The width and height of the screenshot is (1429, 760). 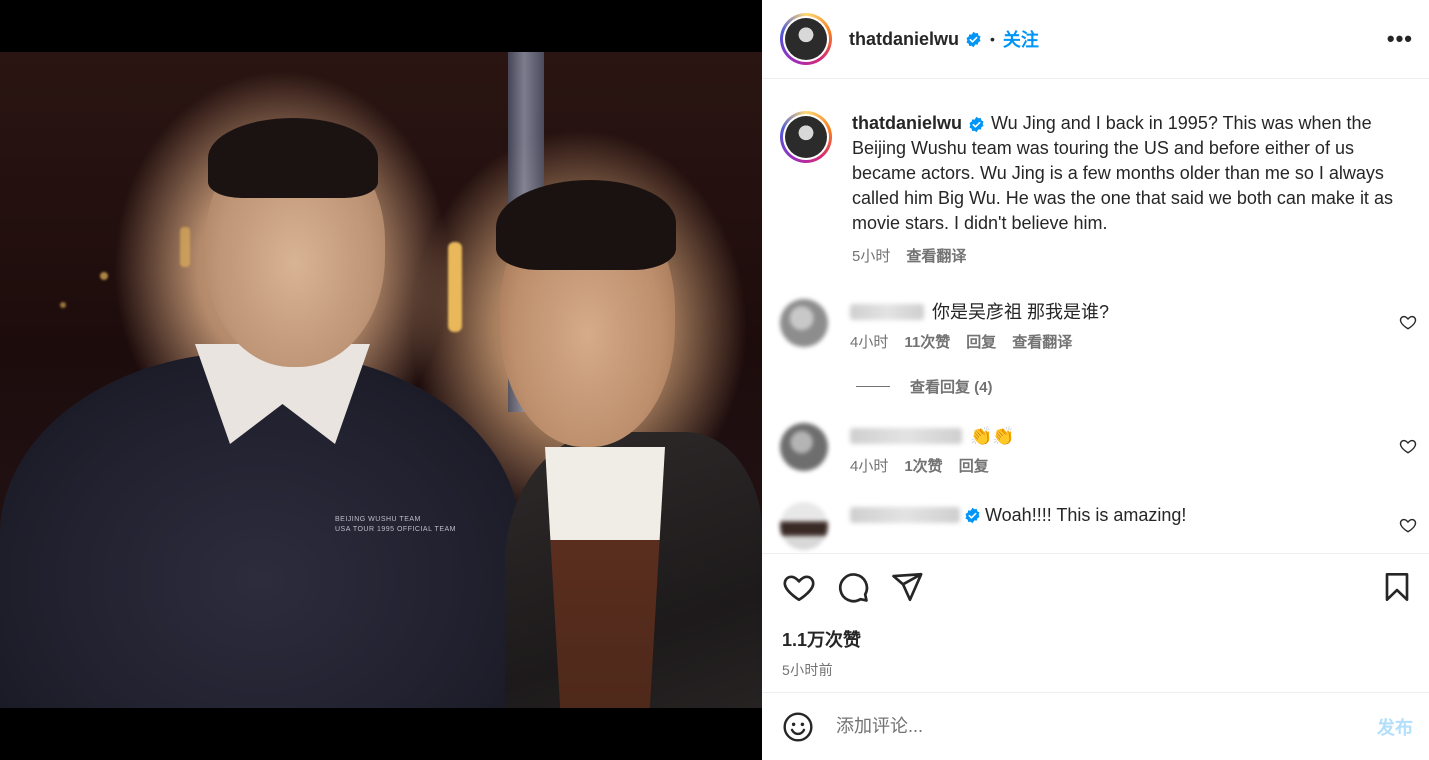 I want to click on comment-item: Woah!!!! This is amazing!, so click(x=1095, y=526).